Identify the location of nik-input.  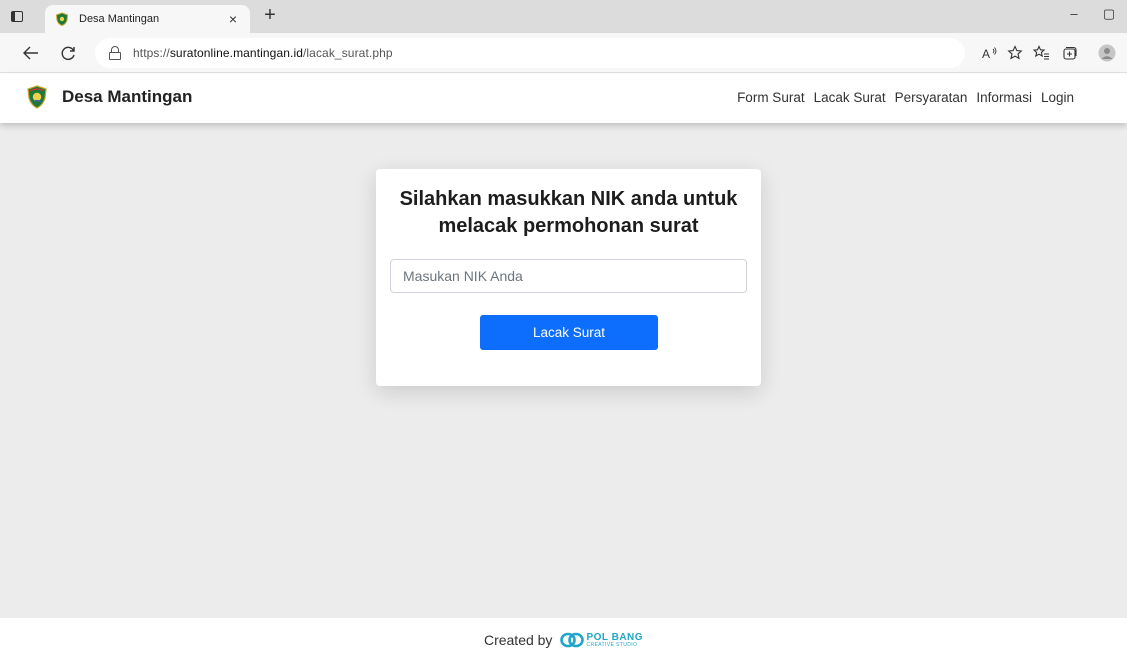
(568, 276).